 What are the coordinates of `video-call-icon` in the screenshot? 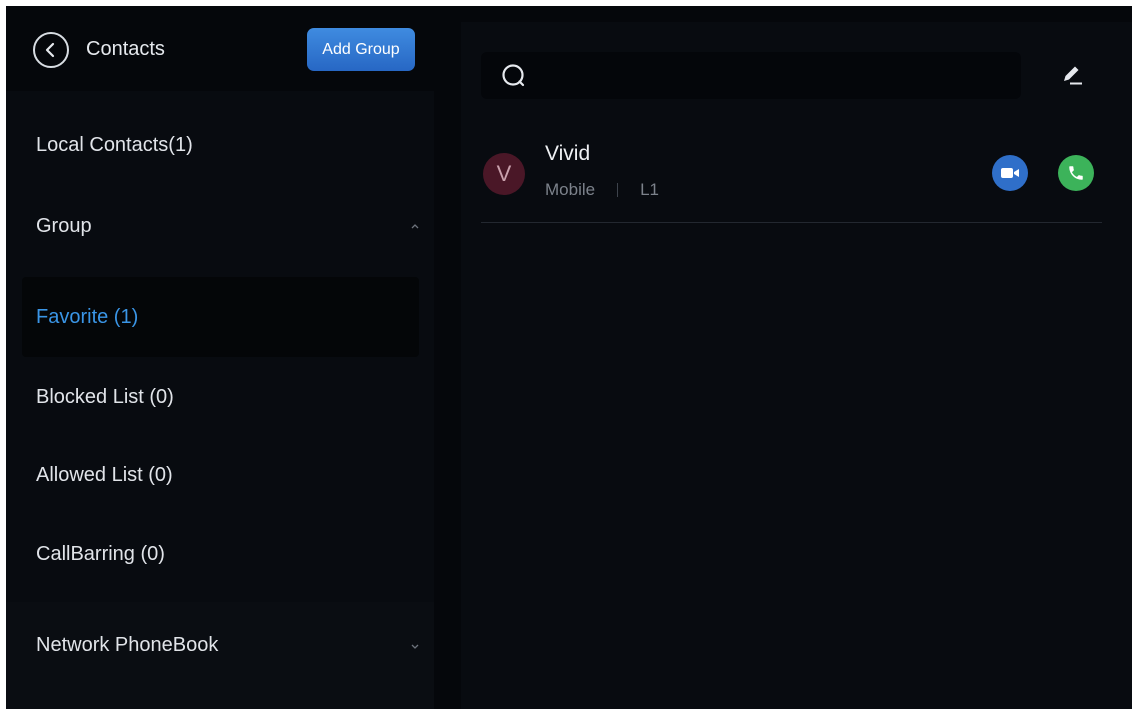 It's located at (1010, 173).